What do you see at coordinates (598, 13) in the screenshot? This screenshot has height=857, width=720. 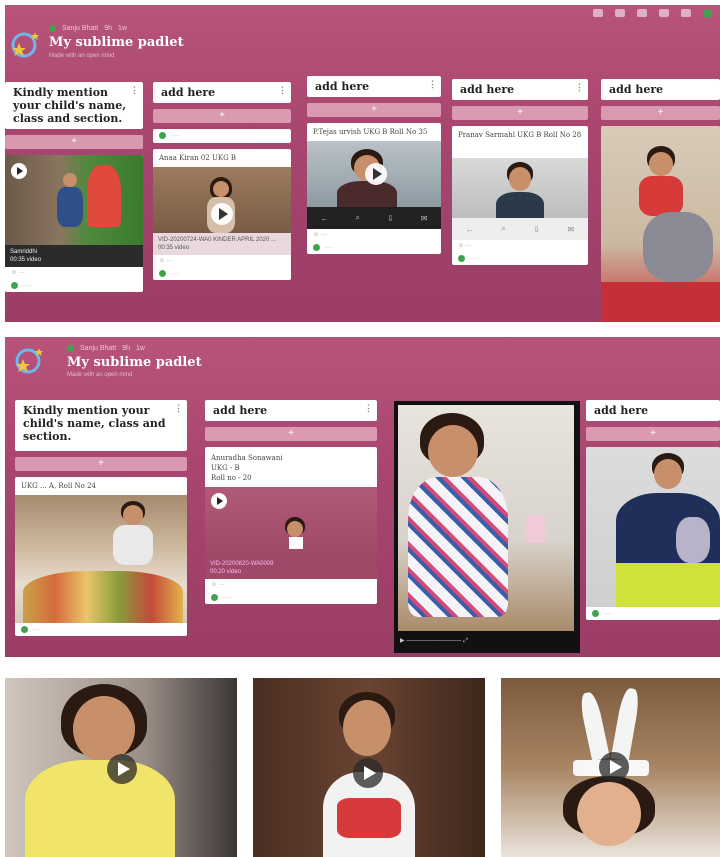 I see `heart-icon` at bounding box center [598, 13].